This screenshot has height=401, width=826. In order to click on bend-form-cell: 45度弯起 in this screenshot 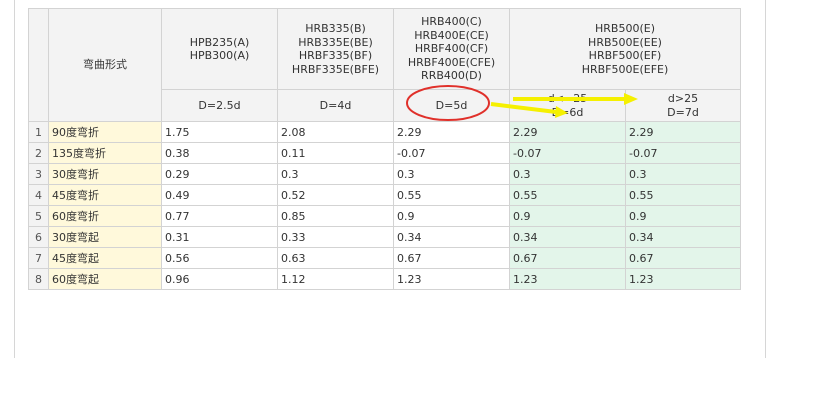, I will do `click(105, 258)`.